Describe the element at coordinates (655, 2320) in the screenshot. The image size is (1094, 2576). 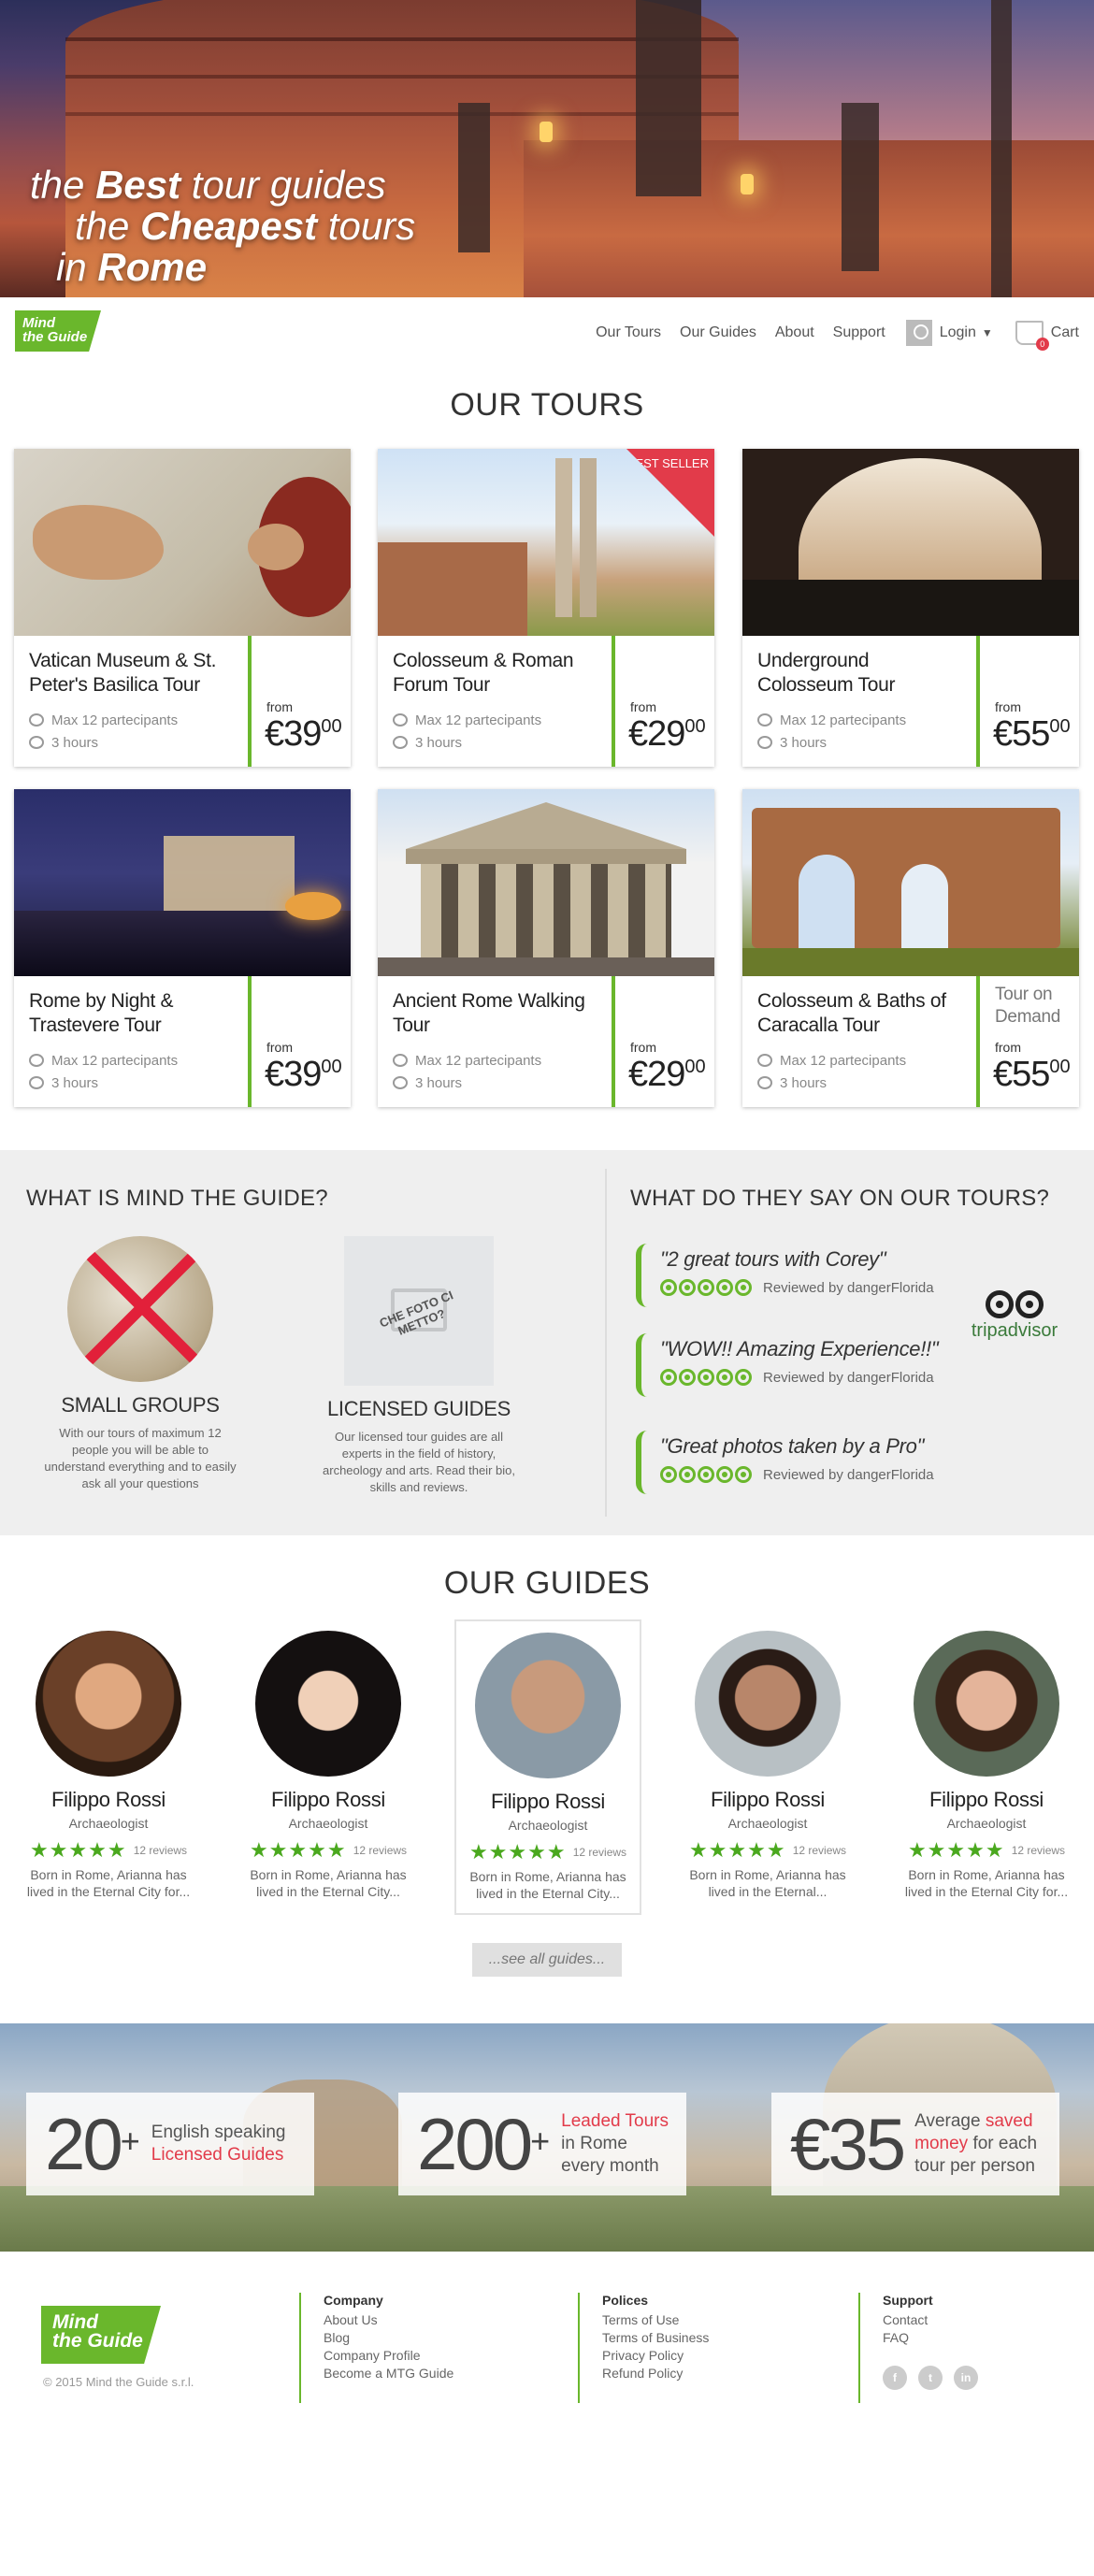
I see `footer-link-terms-of-use: Terms of Use` at that location.